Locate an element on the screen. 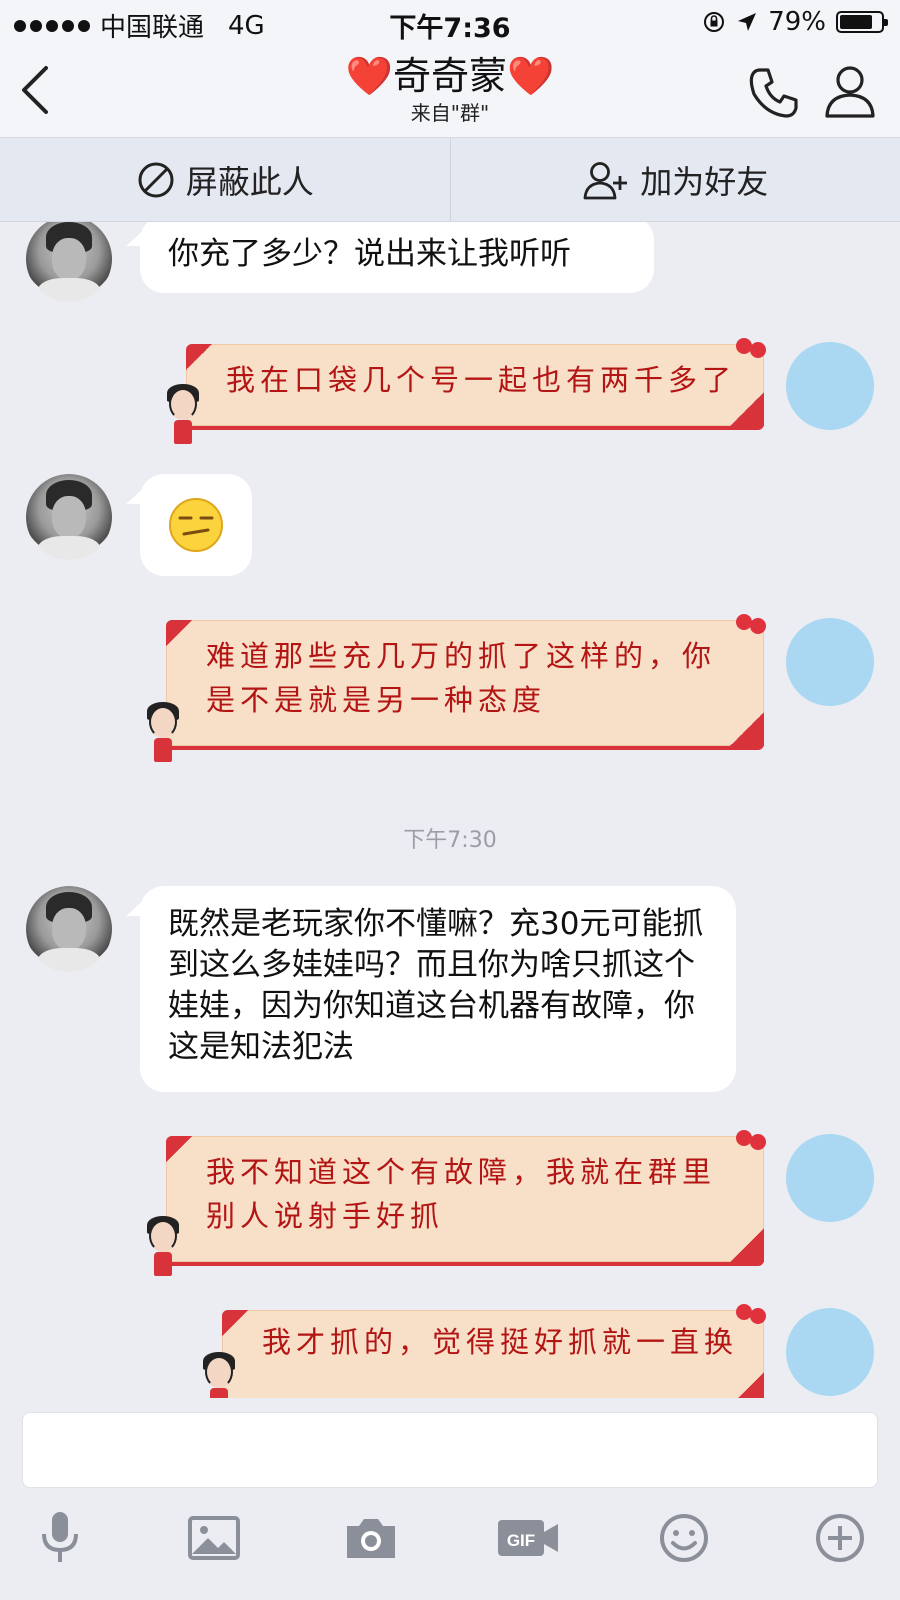 The image size is (900, 1600). composer-toolbar: GIF is located at coordinates (450, 1548).